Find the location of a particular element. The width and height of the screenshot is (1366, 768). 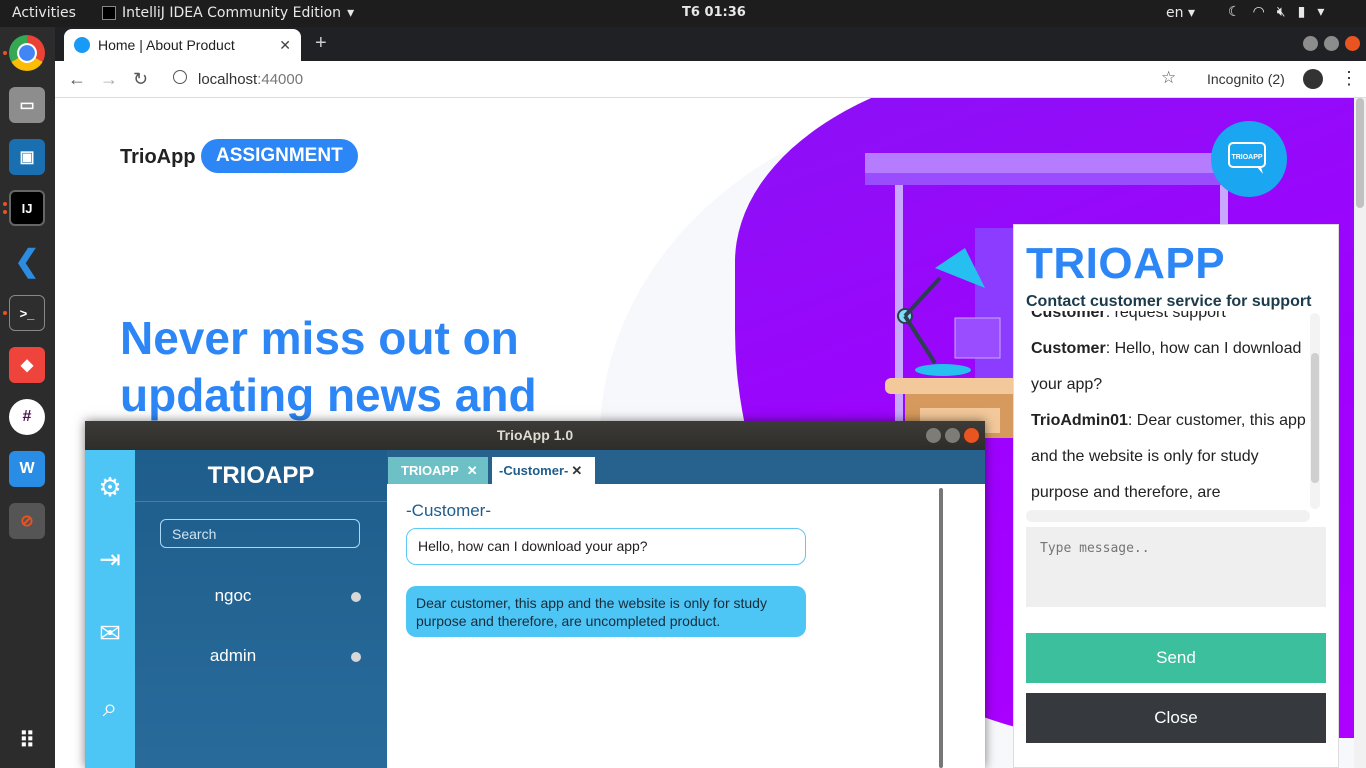

address-bar: localhost:44000 is located at coordinates (250, 79).